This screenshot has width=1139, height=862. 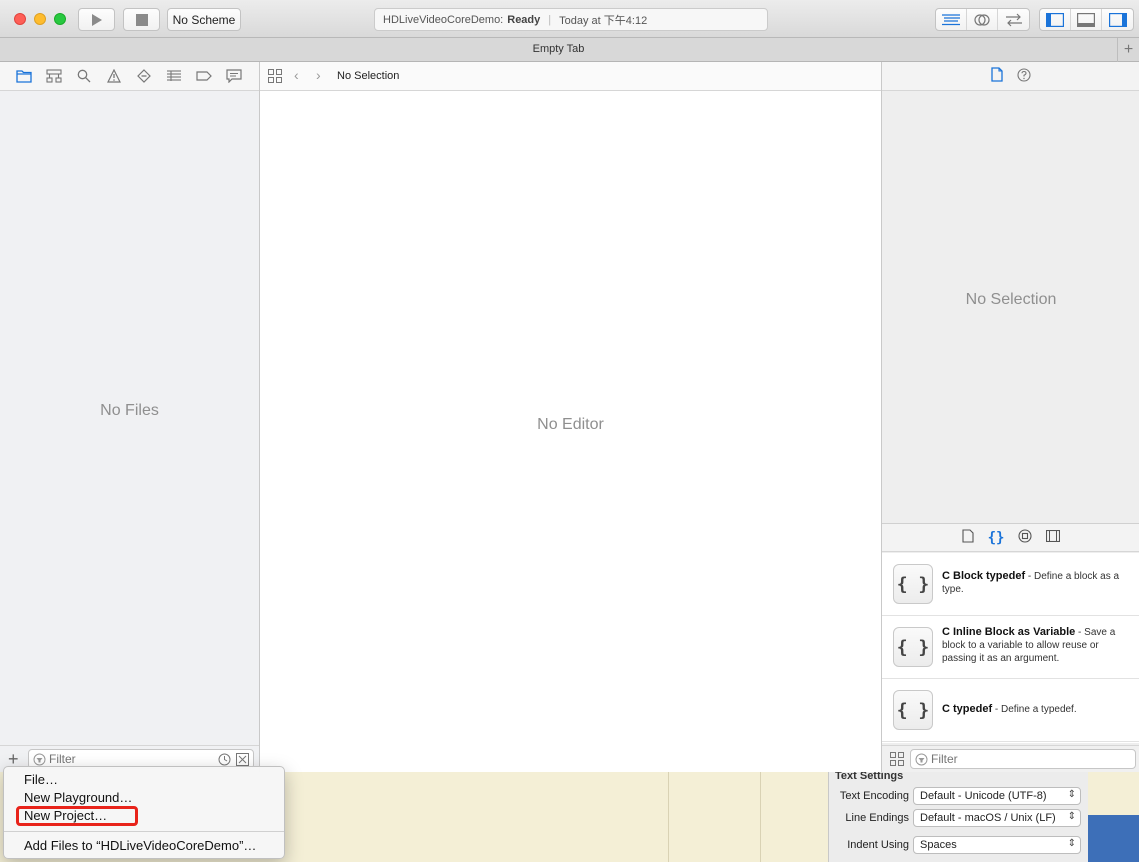 I want to click on indent-using-select: Spaces ⇕, so click(x=997, y=845).